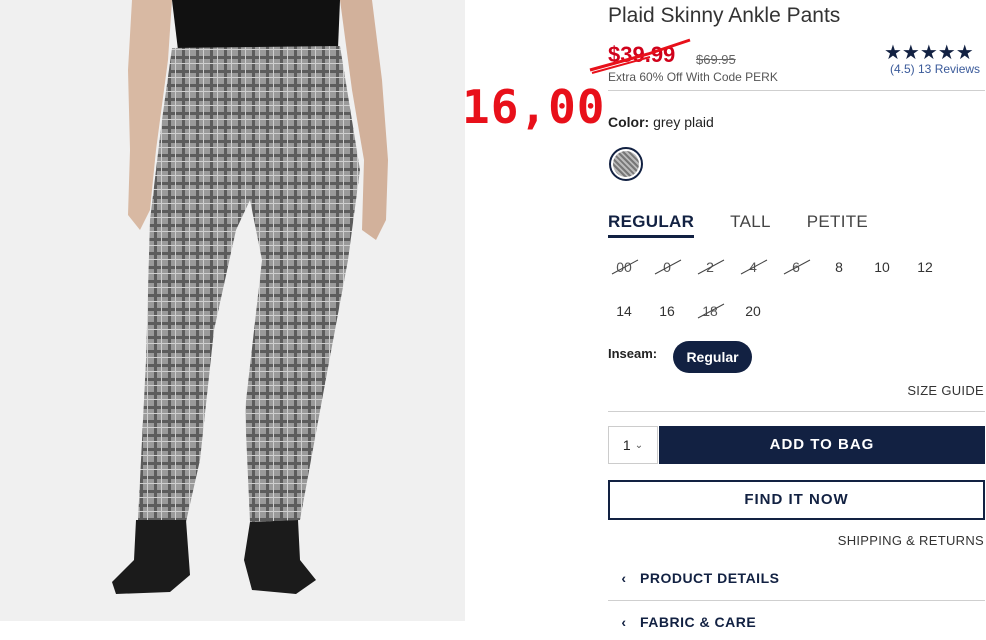  Describe the element at coordinates (839, 267) in the screenshot. I see `size-8: 8` at that location.